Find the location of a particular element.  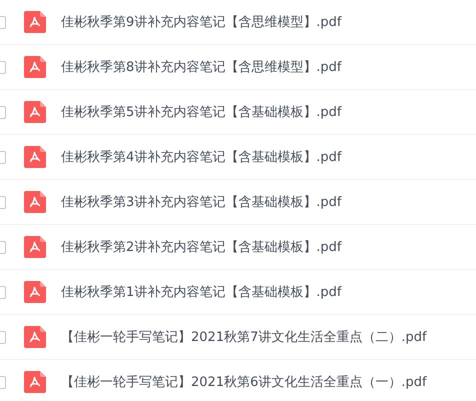

file-name: 佳彬秋季第2讲补充内容笔记【含基础模板】.pdf is located at coordinates (201, 247).